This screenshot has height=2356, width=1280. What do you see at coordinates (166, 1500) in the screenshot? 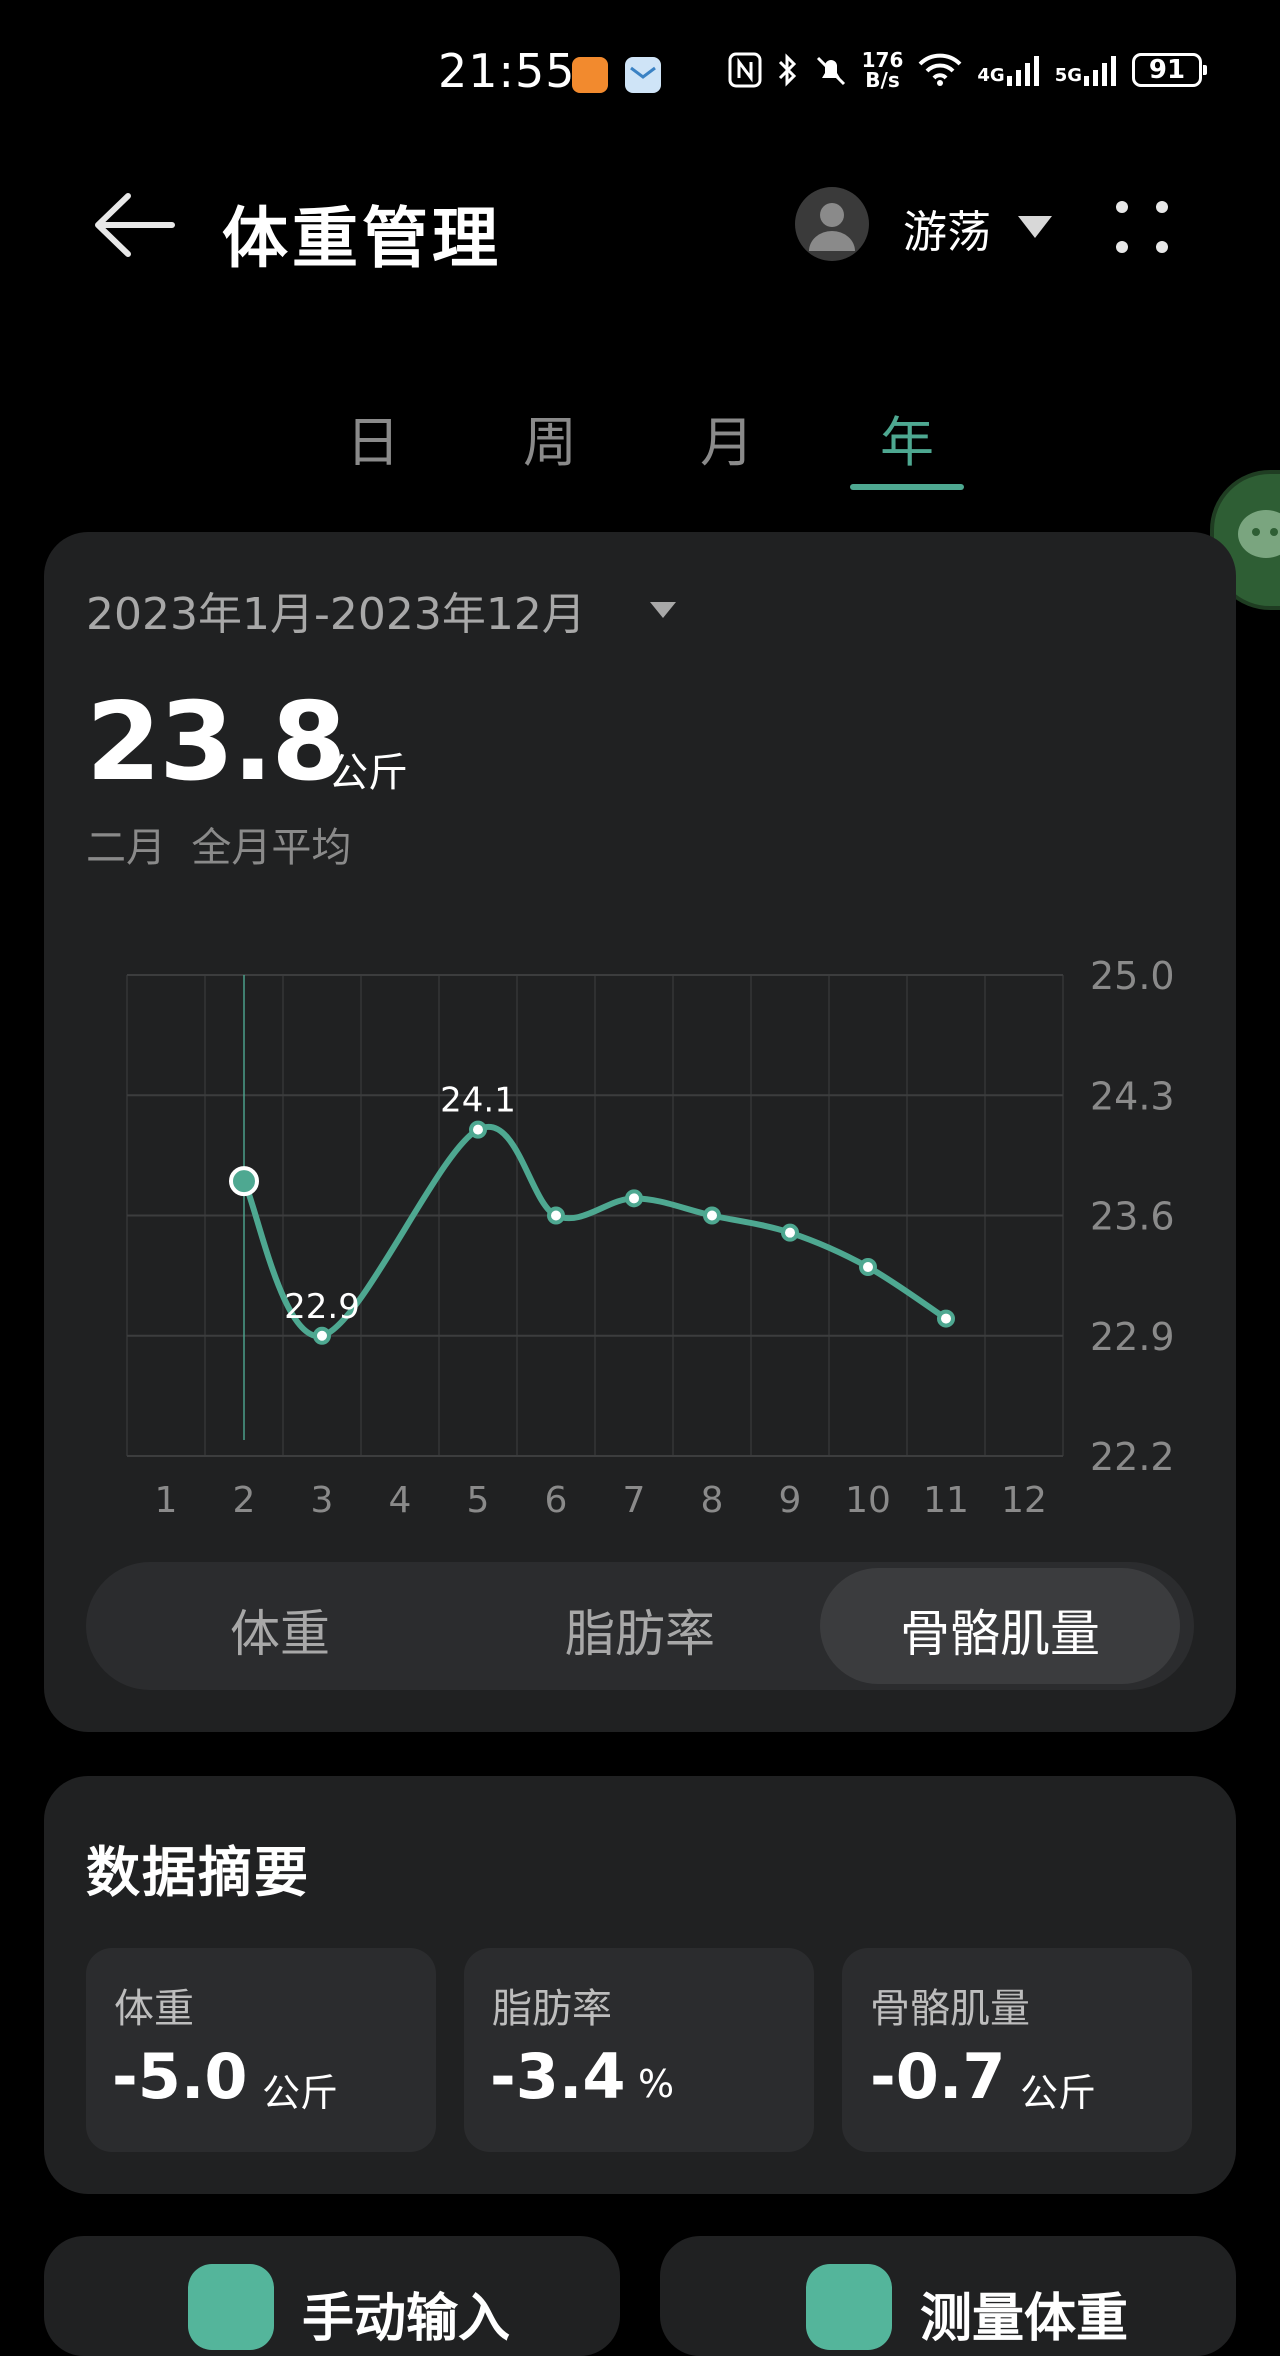
I see `x-tick-label: 1` at bounding box center [166, 1500].